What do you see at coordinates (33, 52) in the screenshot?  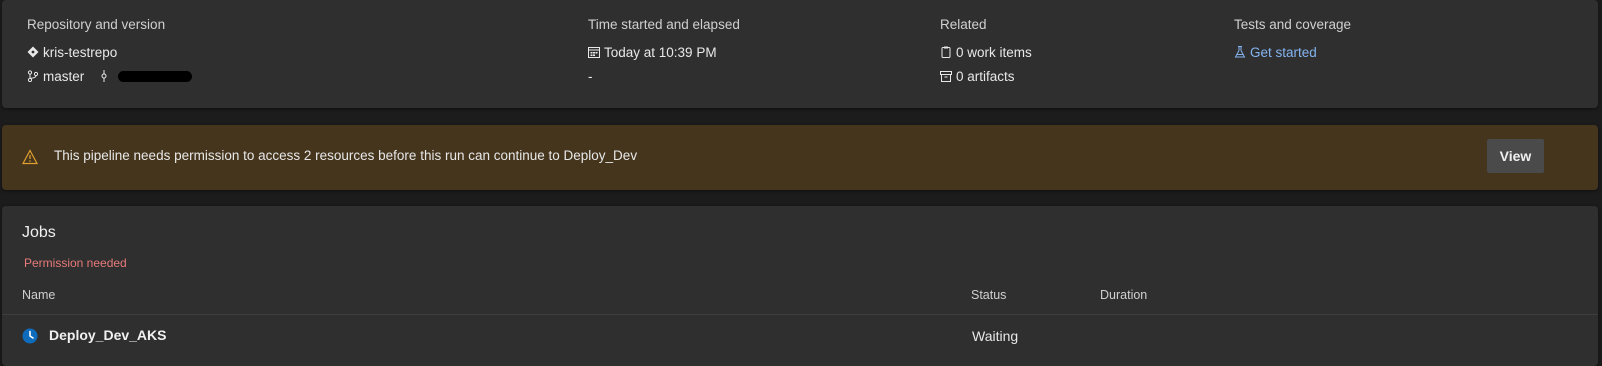 I see `git-repo-icon` at bounding box center [33, 52].